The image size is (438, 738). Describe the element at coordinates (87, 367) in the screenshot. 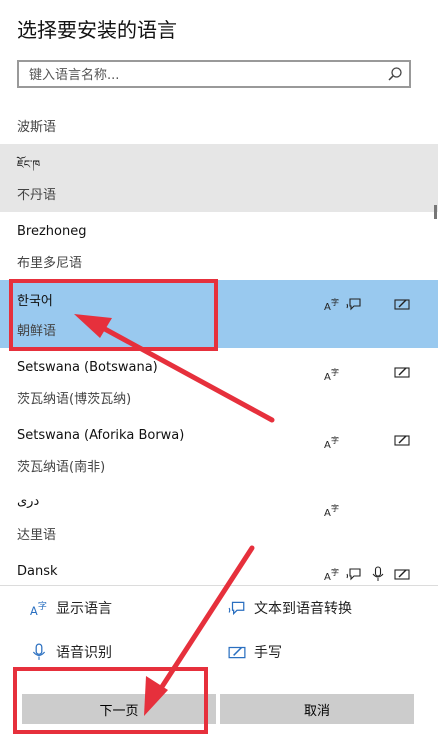

I see `language-native-name: Setswana (Botswana)` at that location.